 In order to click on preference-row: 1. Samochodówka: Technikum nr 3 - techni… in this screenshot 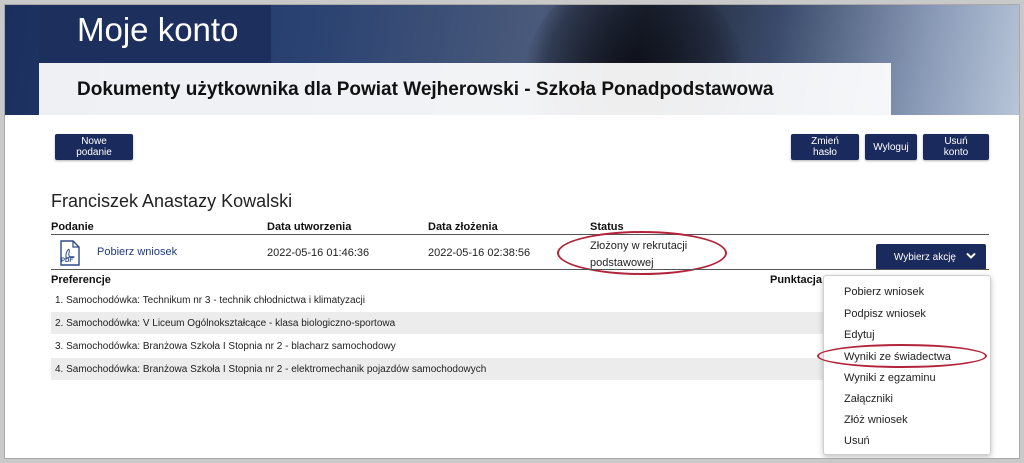, I will do `click(210, 300)`.